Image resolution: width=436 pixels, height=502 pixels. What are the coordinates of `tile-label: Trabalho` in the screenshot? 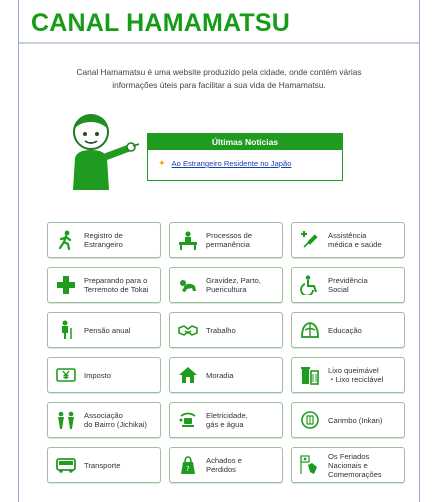 It's located at (221, 330).